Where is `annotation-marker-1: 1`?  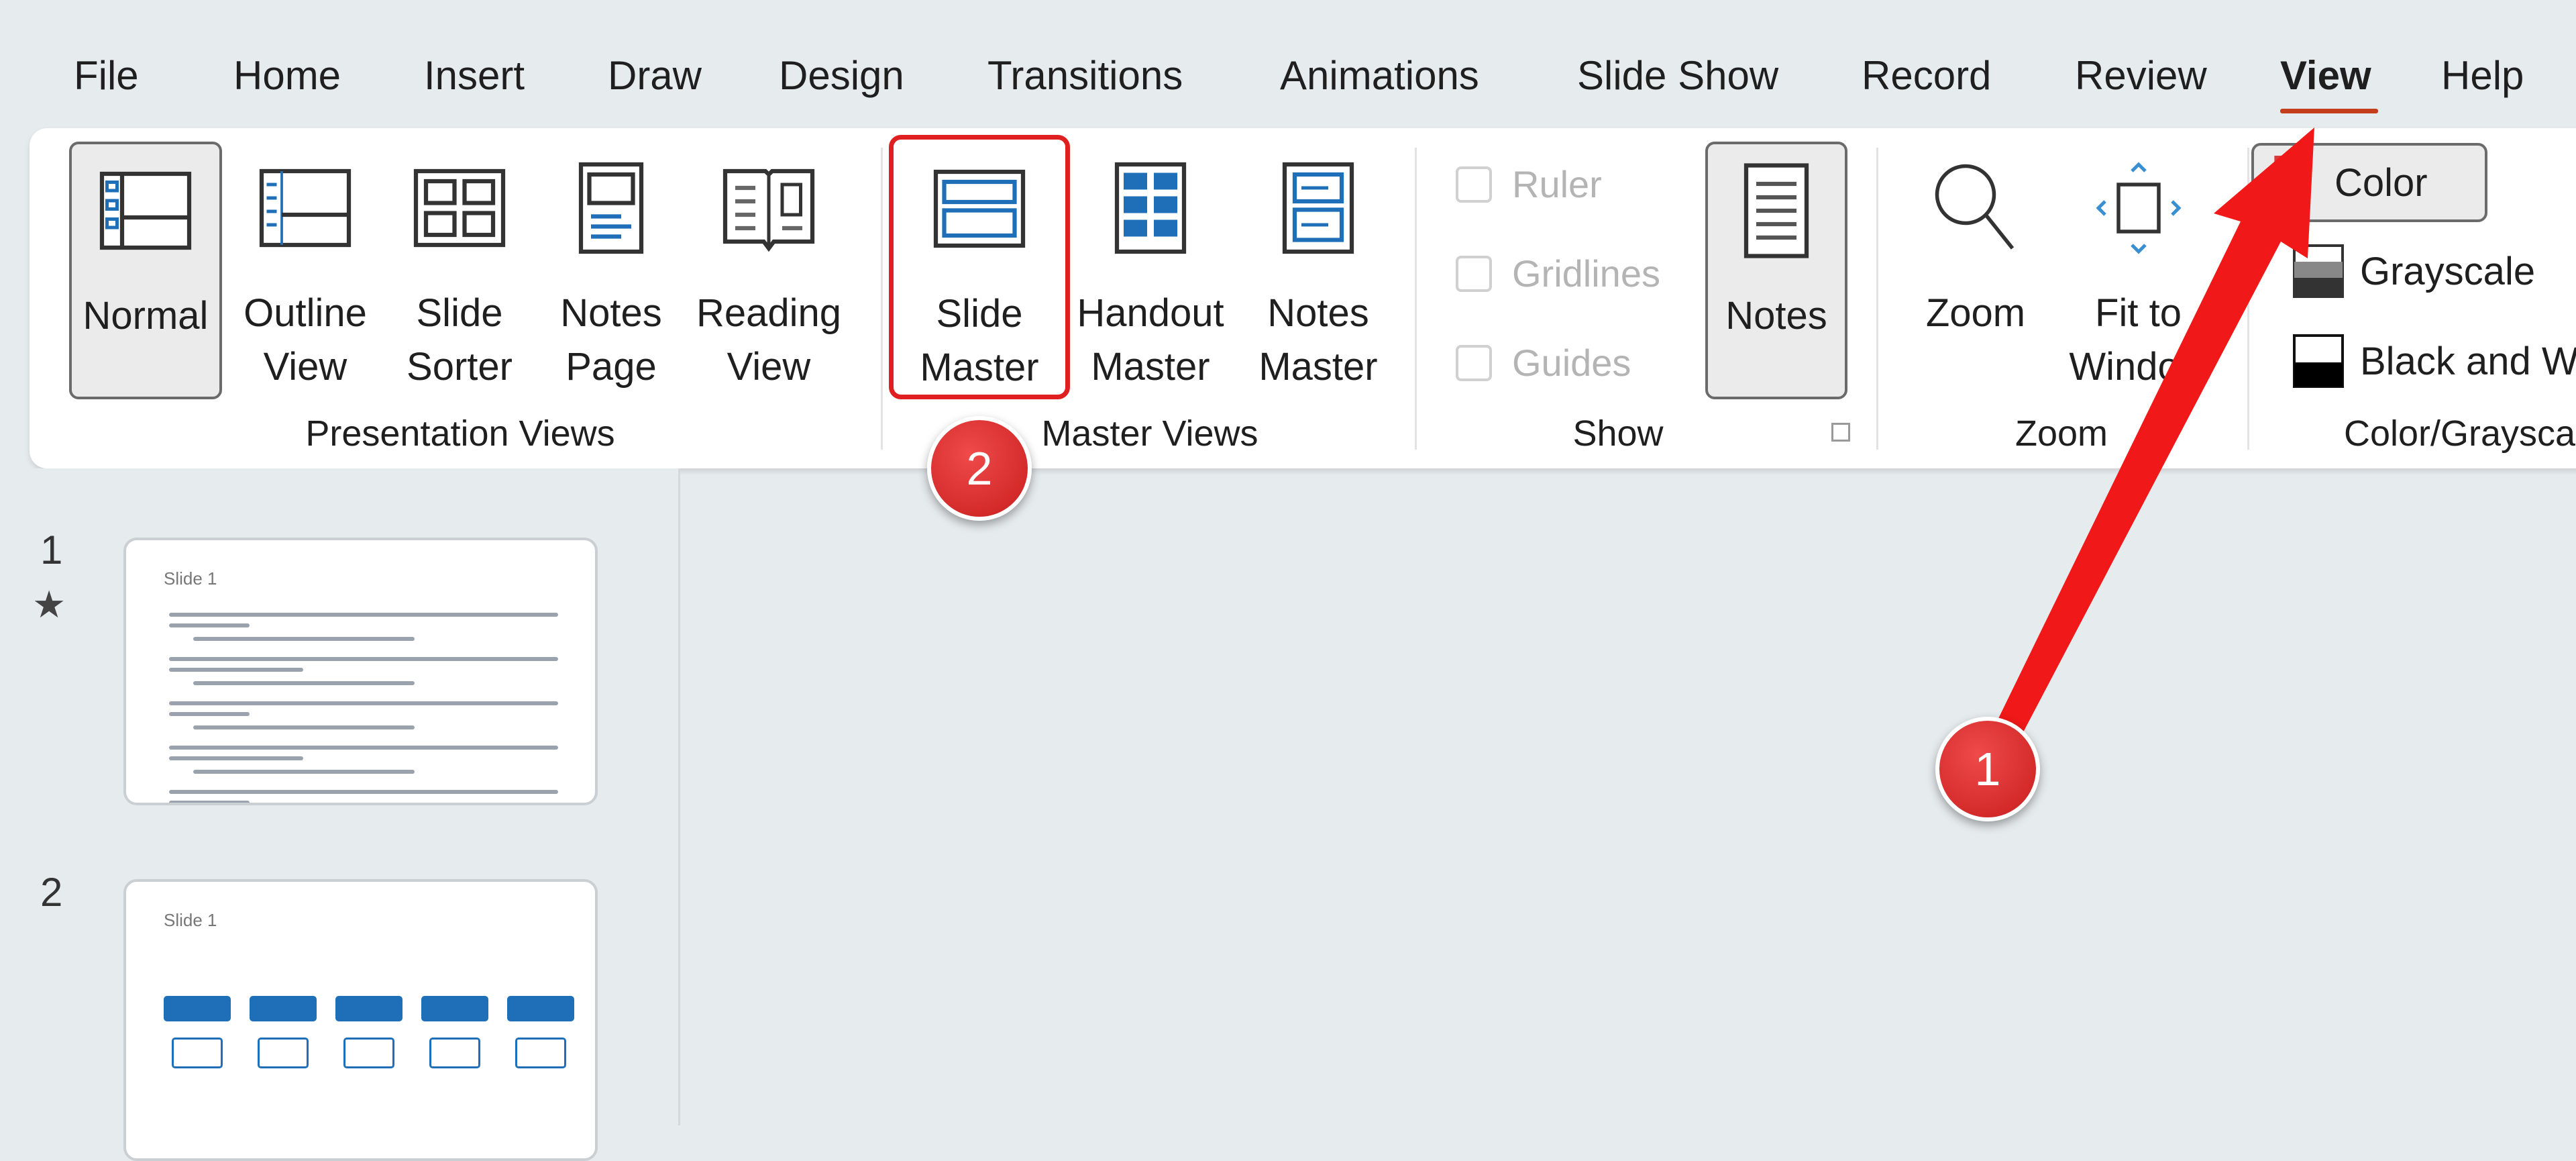
annotation-marker-1: 1 is located at coordinates (1987, 769).